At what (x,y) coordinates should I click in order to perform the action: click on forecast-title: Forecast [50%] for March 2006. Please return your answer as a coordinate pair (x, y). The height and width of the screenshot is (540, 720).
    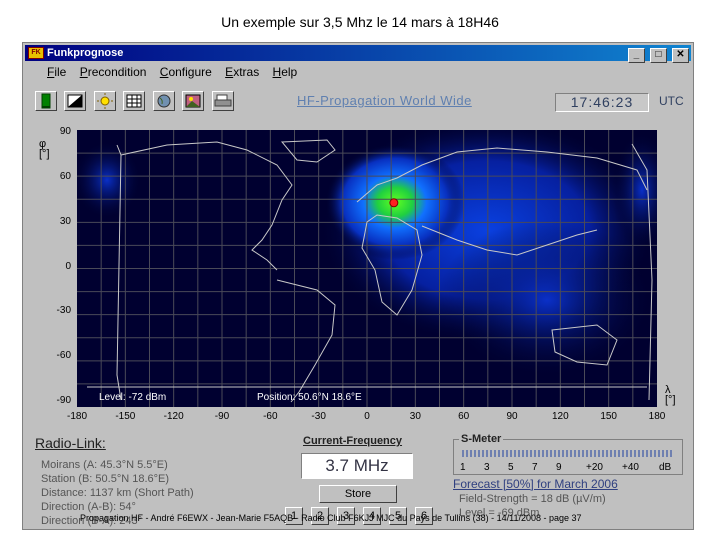
    Looking at the image, I should click on (535, 484).